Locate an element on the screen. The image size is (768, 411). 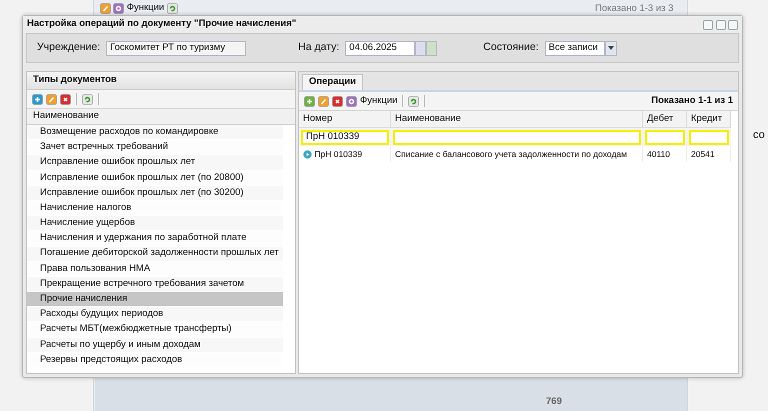
table-cell: Списание с балансового учета задолженности по доходам is located at coordinates (517, 154).